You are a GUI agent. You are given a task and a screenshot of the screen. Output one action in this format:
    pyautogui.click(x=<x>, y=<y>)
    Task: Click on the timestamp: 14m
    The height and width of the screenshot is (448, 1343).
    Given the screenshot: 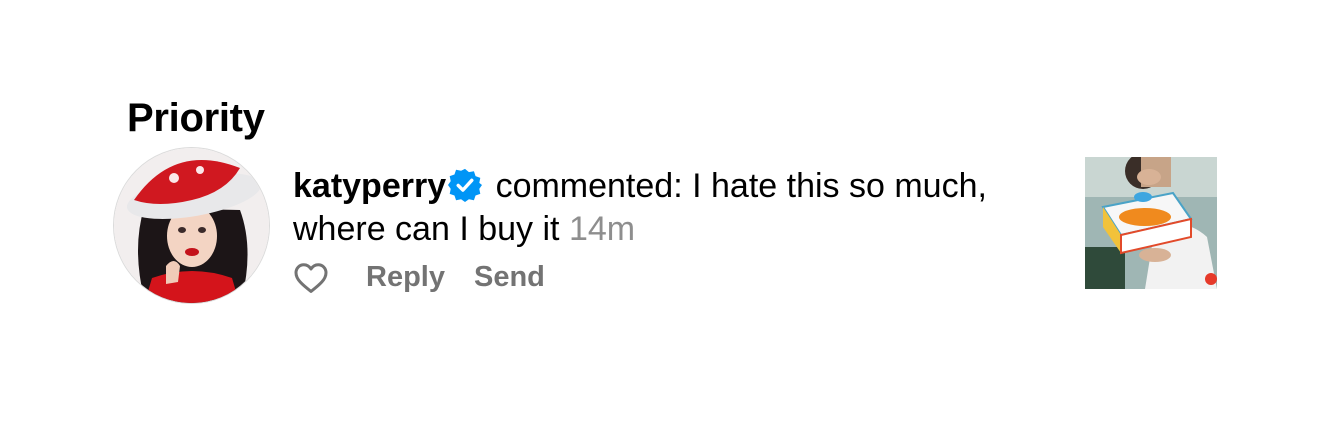 What is the action you would take?
    pyautogui.click(x=602, y=229)
    